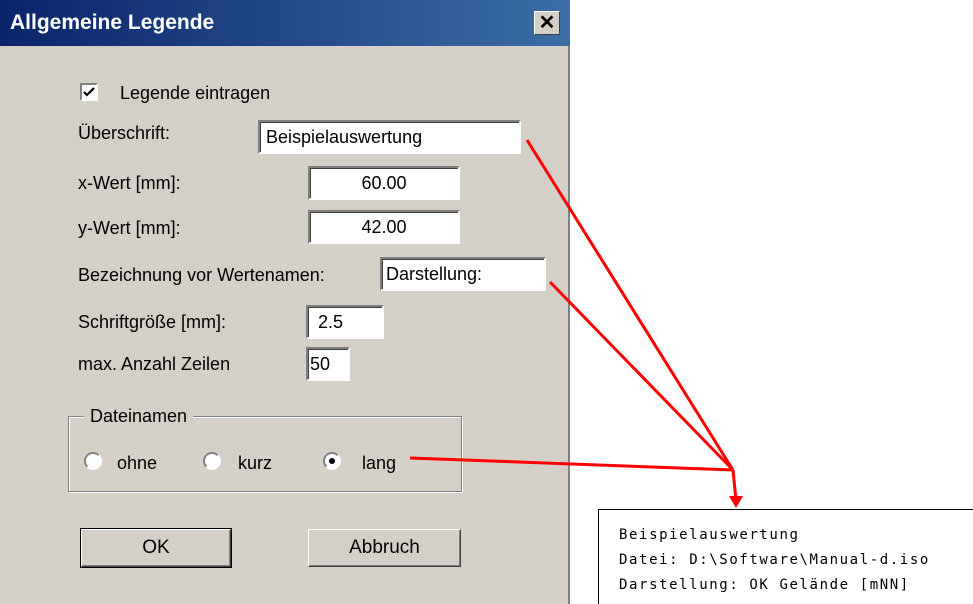 This screenshot has height=604, width=973. What do you see at coordinates (764, 585) in the screenshot?
I see `legend-line-darstellung: Darstellung: OK Gelände [mNN]` at bounding box center [764, 585].